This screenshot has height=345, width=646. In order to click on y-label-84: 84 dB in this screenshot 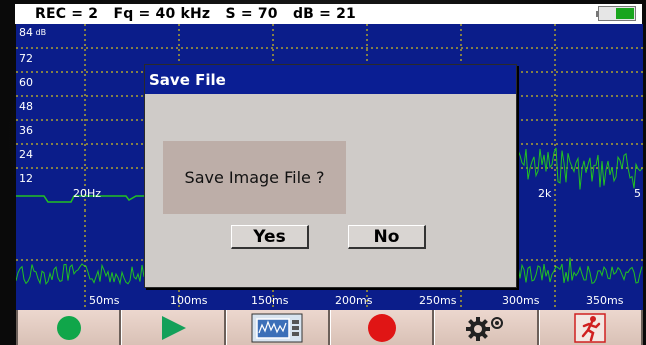, I will do `click(33, 32)`.